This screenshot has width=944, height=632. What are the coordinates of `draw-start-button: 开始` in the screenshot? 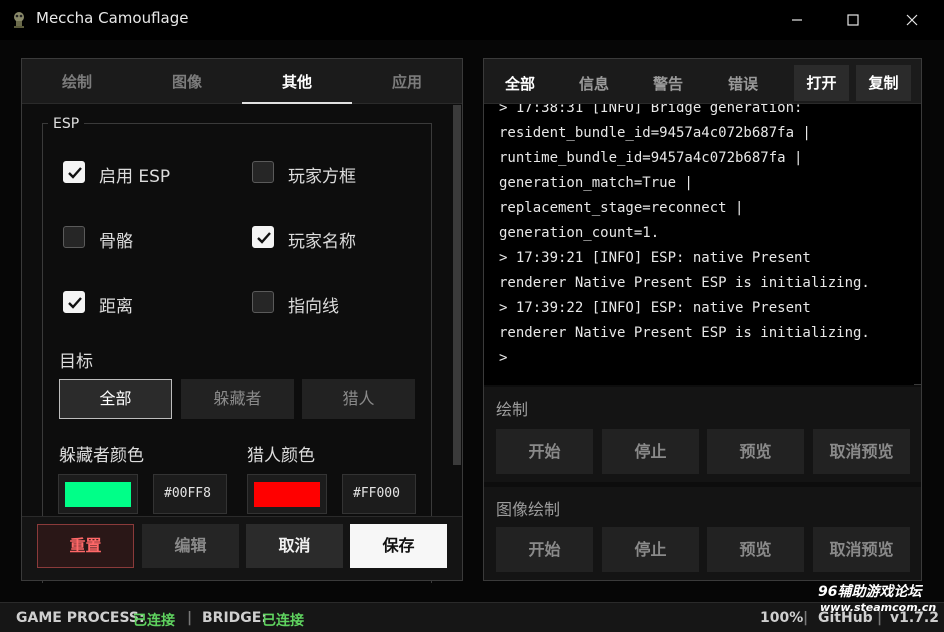 It's located at (544, 451).